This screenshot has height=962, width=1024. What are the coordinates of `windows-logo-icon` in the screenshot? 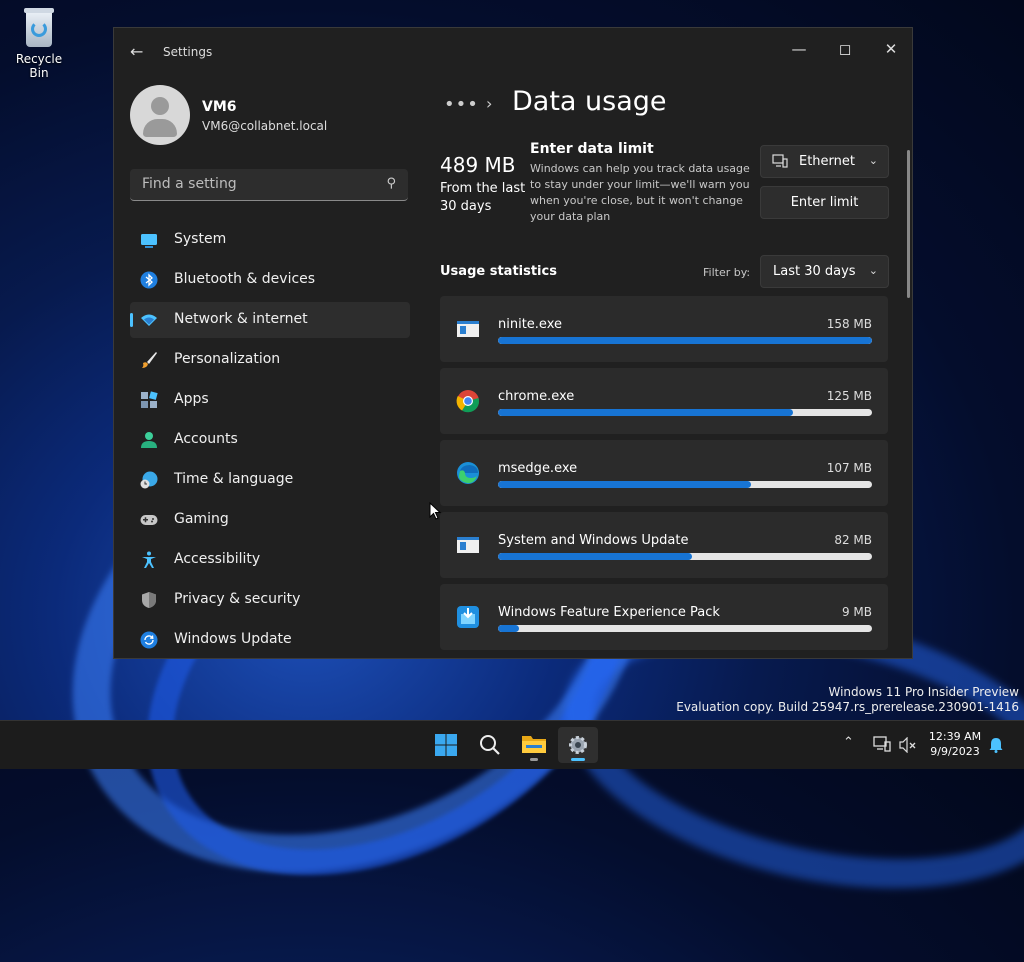 It's located at (446, 745).